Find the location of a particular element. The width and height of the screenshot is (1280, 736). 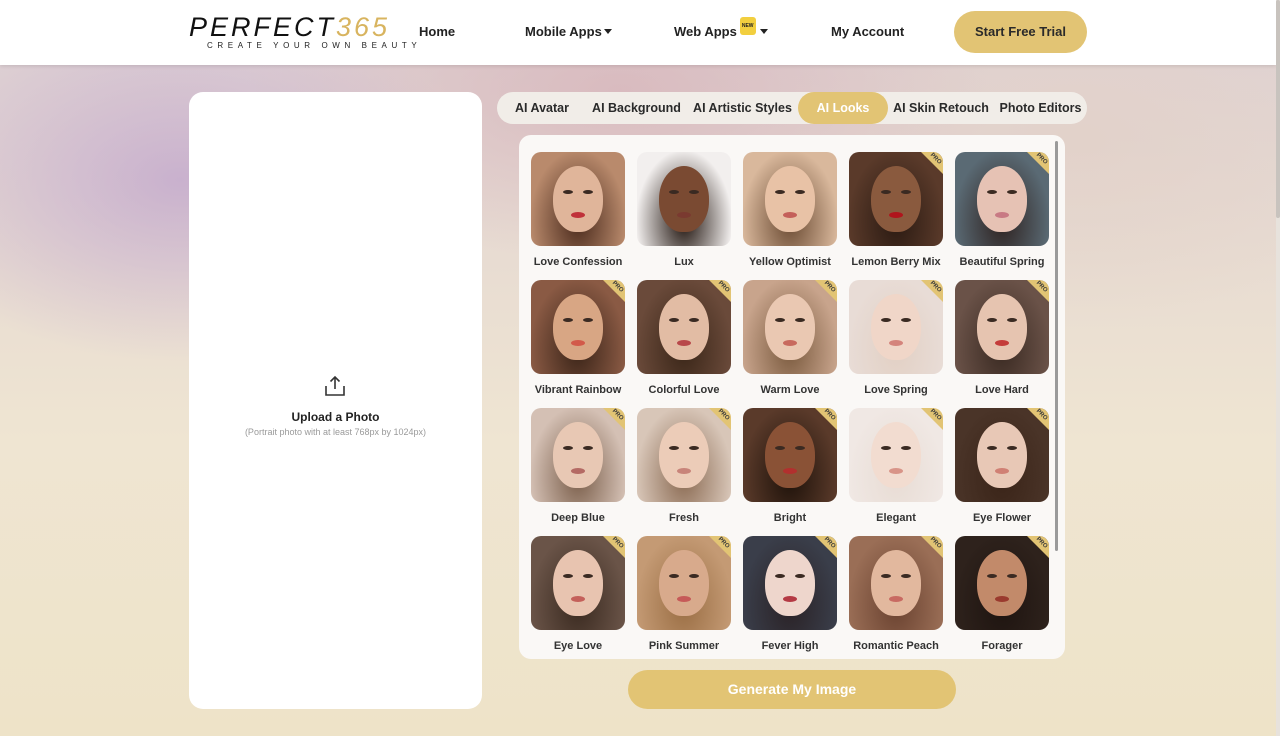

look-item: PRO Romantic Peach is located at coordinates (896, 594).